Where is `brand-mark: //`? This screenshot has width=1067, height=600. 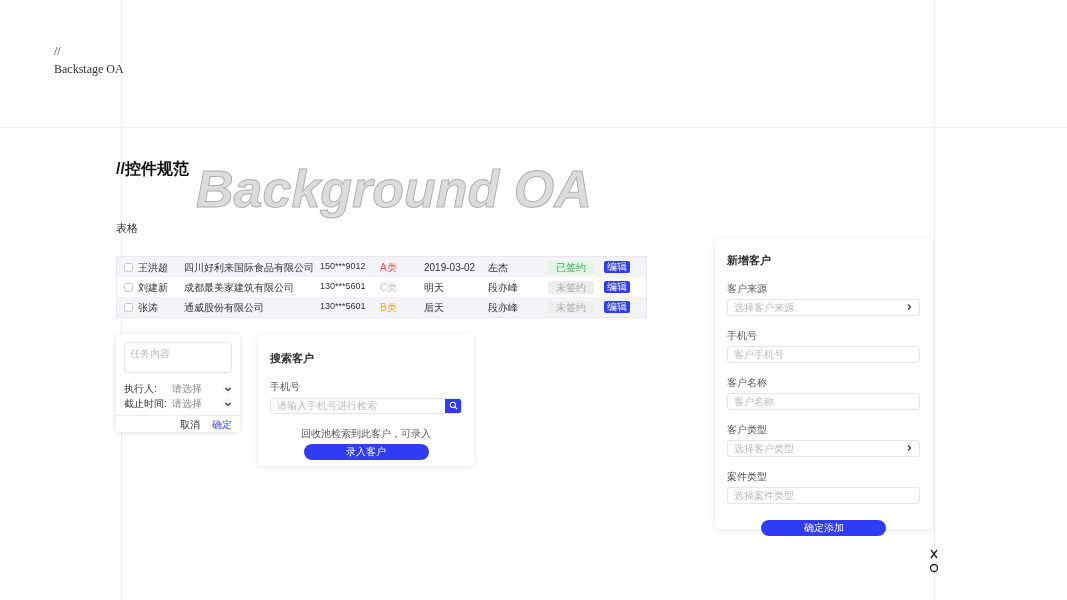
brand-mark: // is located at coordinates (58, 51).